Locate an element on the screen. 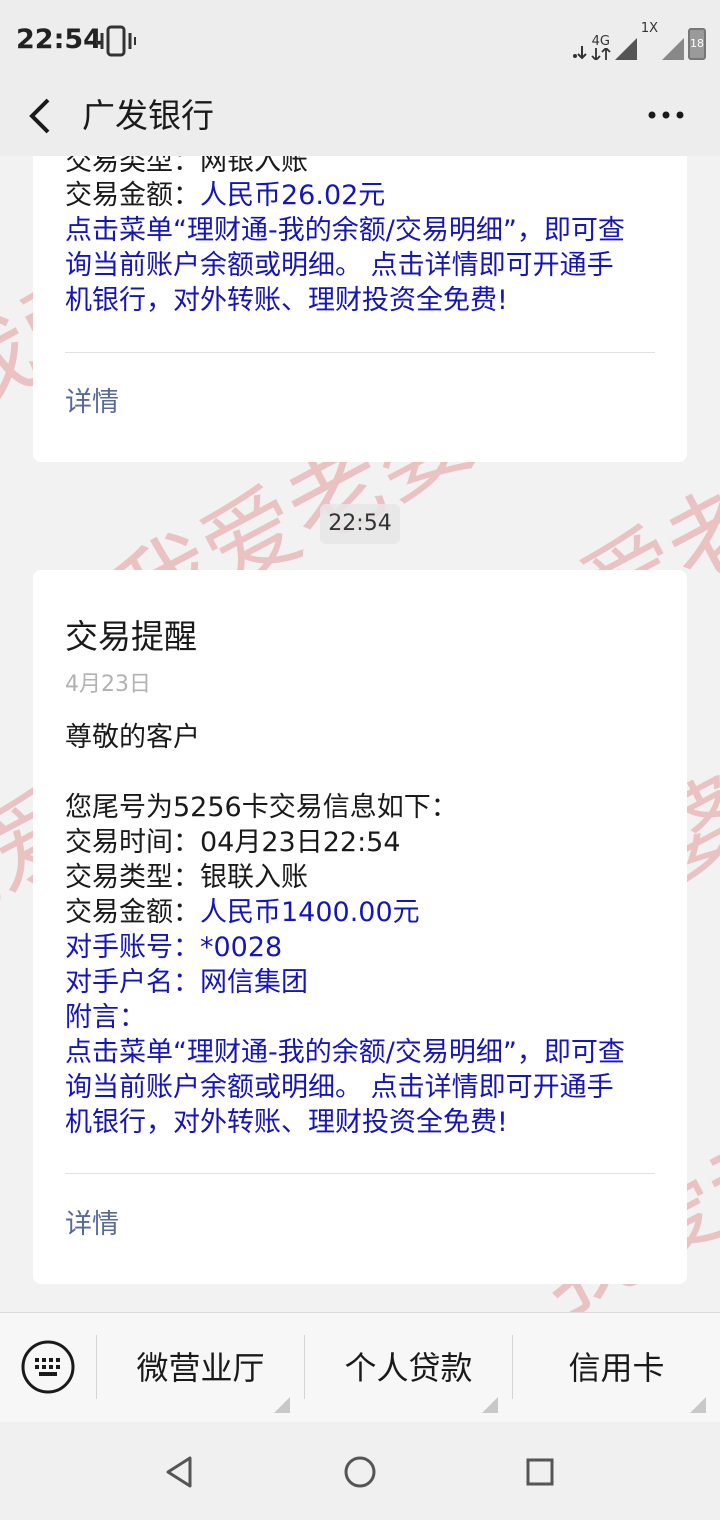 This screenshot has width=720, height=1520. nav-back-icon is located at coordinates (180, 1472).